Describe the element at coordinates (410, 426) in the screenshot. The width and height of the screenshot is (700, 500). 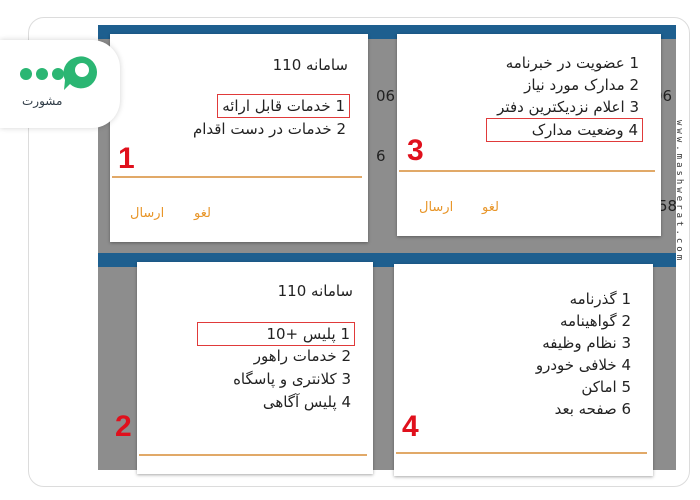
I see `step-number: 4` at that location.